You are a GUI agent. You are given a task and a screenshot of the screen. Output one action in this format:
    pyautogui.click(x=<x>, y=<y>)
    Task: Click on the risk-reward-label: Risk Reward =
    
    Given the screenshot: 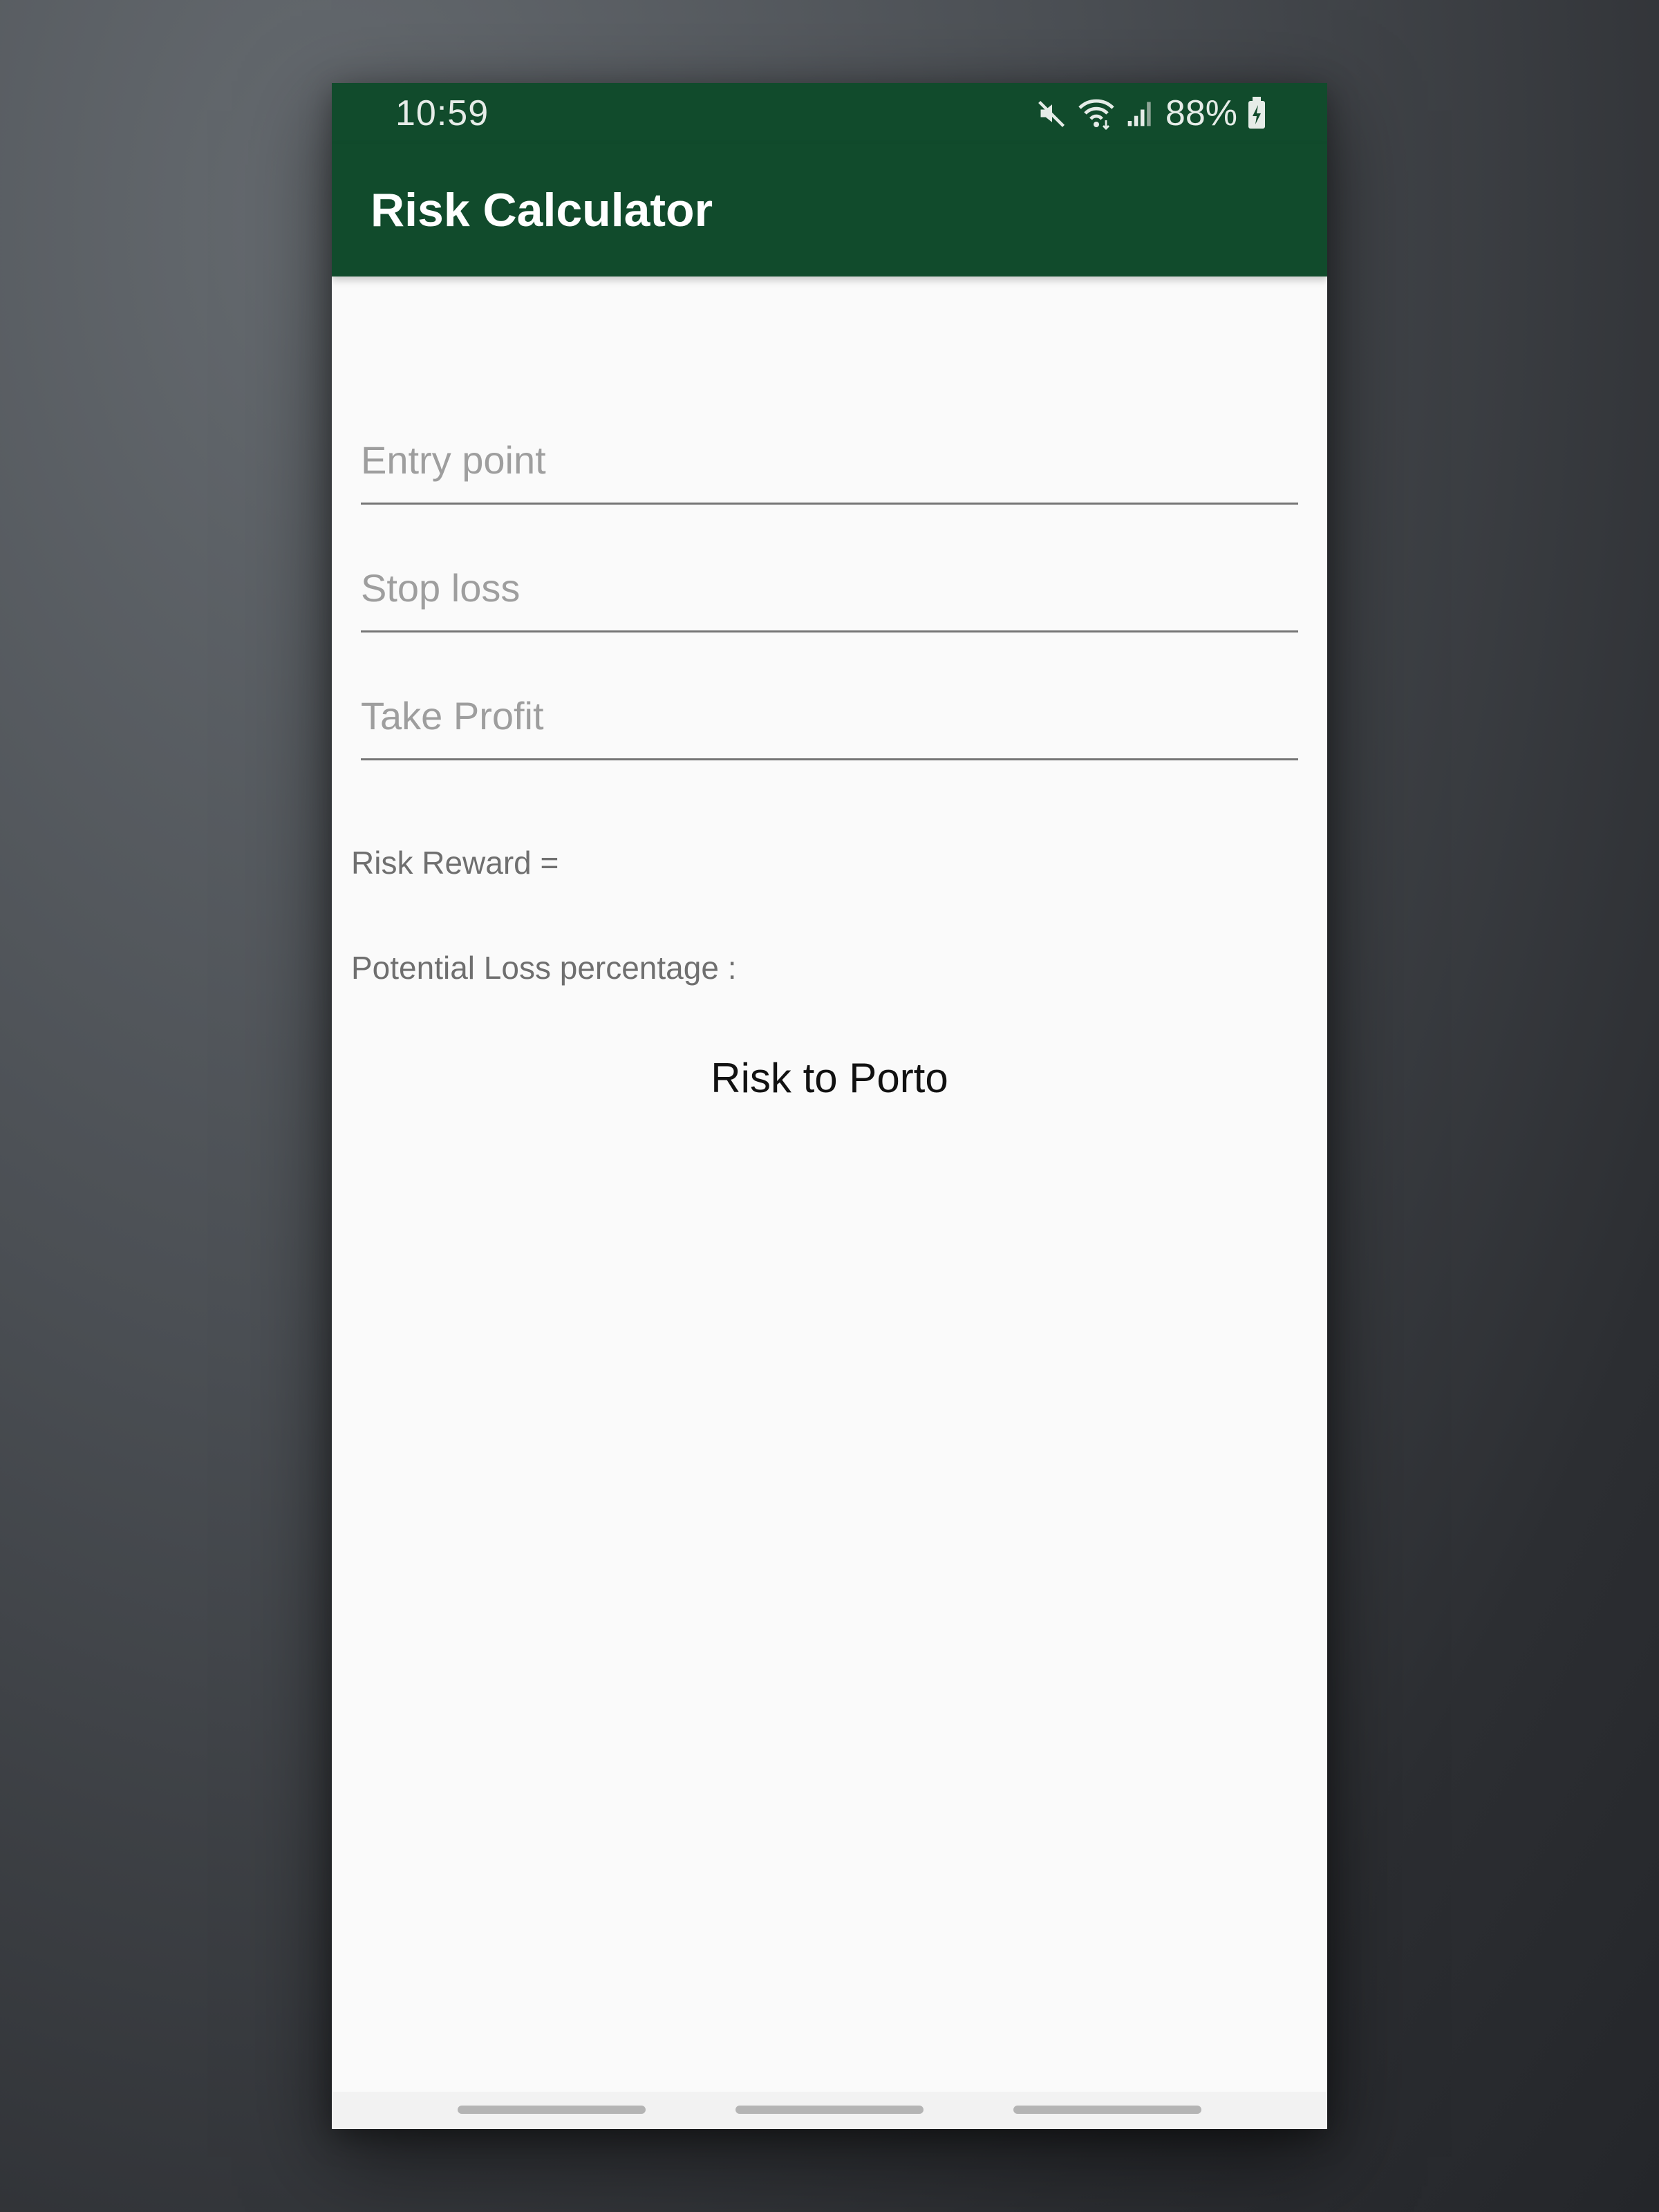 What is the action you would take?
    pyautogui.click(x=455, y=863)
    